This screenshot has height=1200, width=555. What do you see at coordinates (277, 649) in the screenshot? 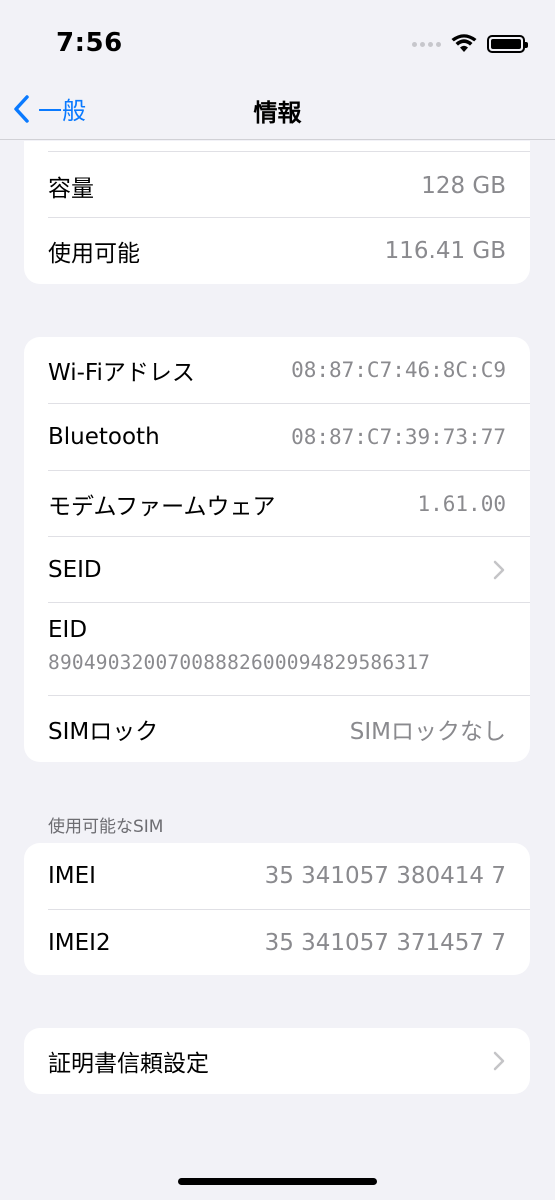
I see `eid-row: EID 89049032007008882600094829586317` at bounding box center [277, 649].